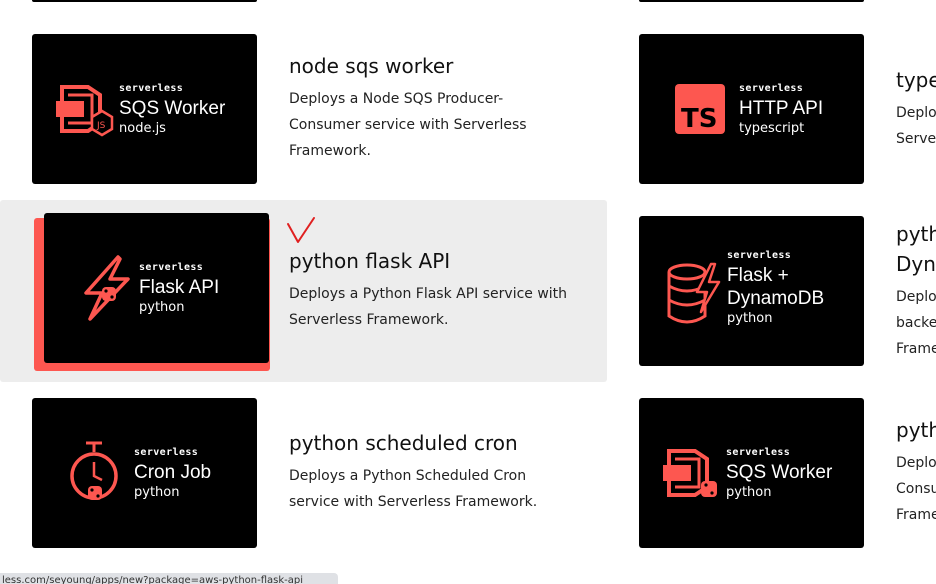 This screenshot has width=936, height=584. I want to click on template-title-link: Dyn, so click(916, 264).